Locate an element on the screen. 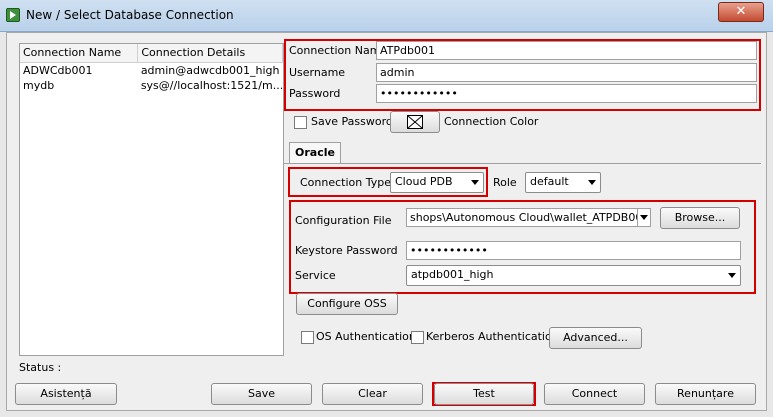 The height and width of the screenshot is (417, 773). kerberos-authentication-label: Kerberos Authentication is located at coordinates (492, 336).